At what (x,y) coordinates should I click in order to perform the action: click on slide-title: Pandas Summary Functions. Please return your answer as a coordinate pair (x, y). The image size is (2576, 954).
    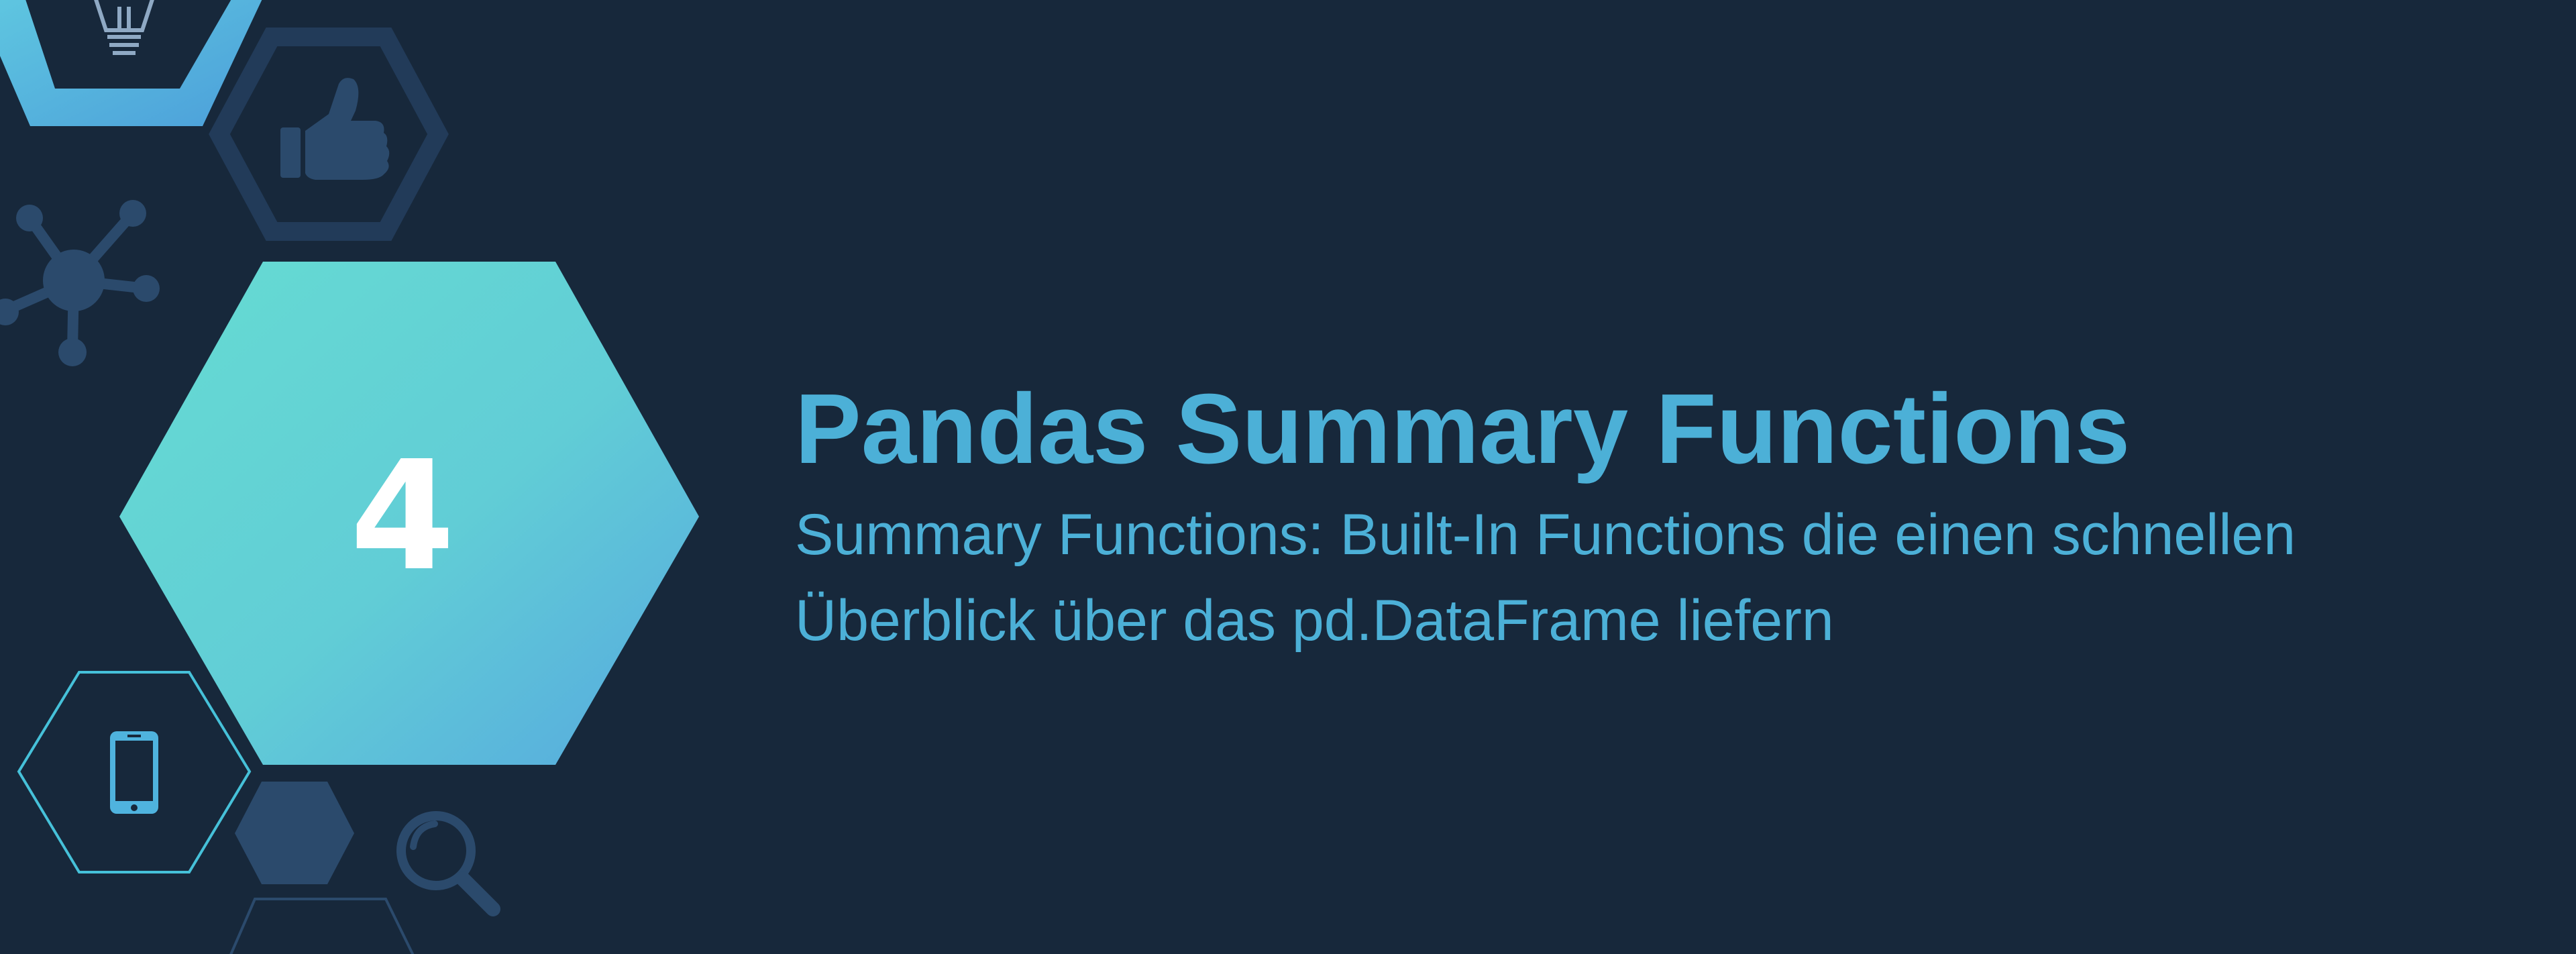
    Looking at the image, I should click on (1463, 429).